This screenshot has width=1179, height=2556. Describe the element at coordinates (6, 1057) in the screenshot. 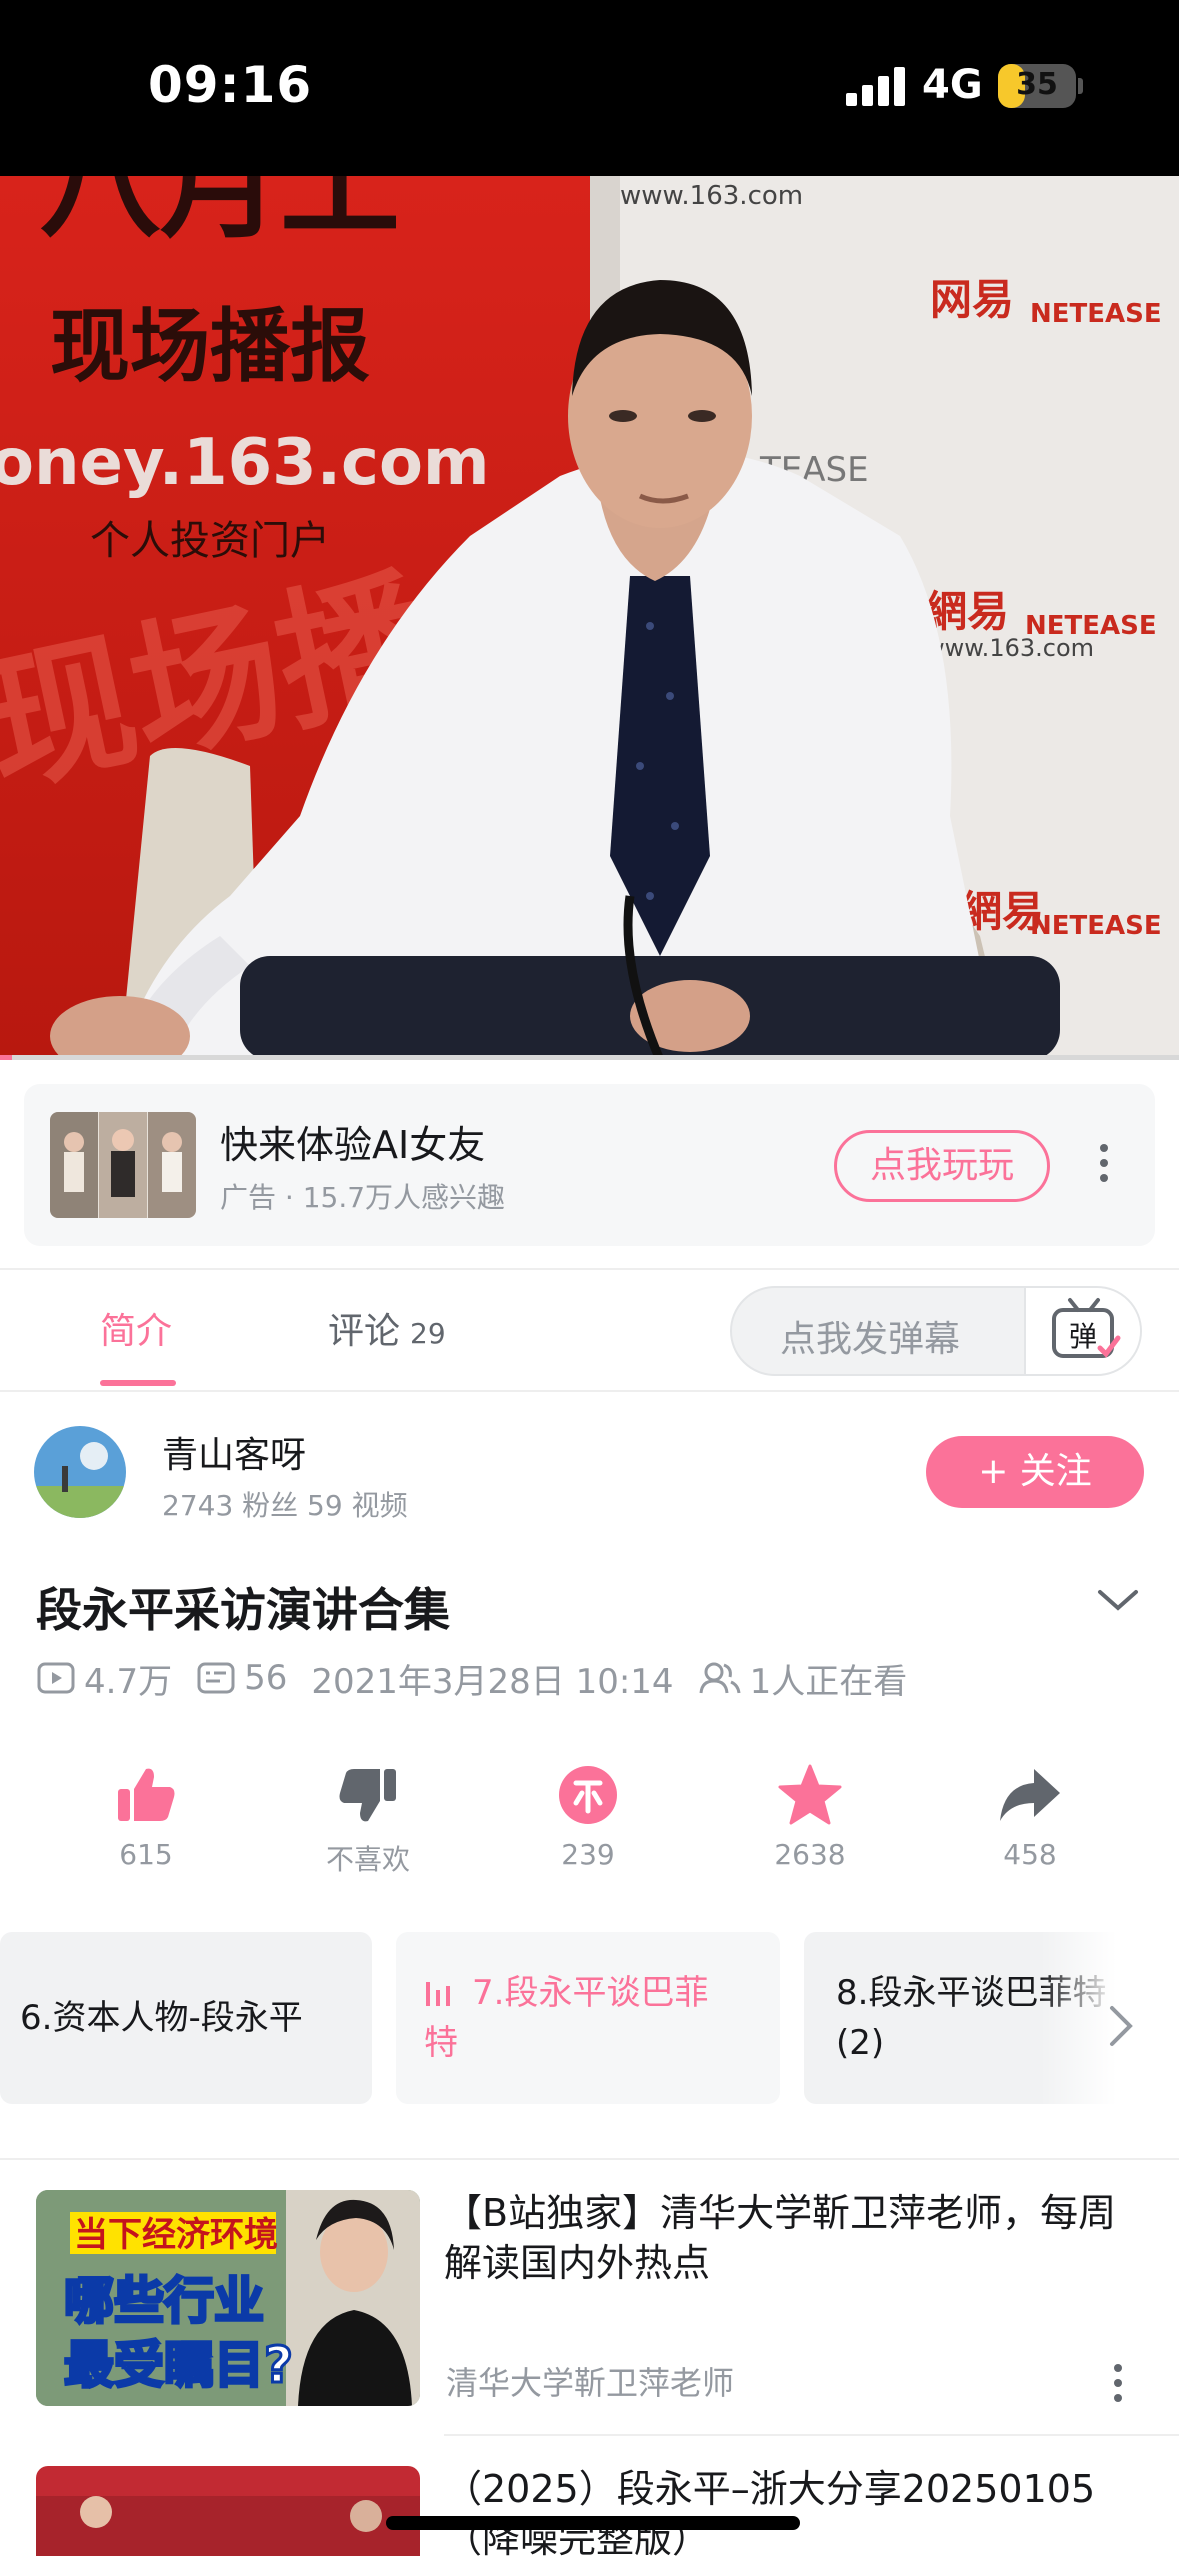

I see `progress-played` at that location.